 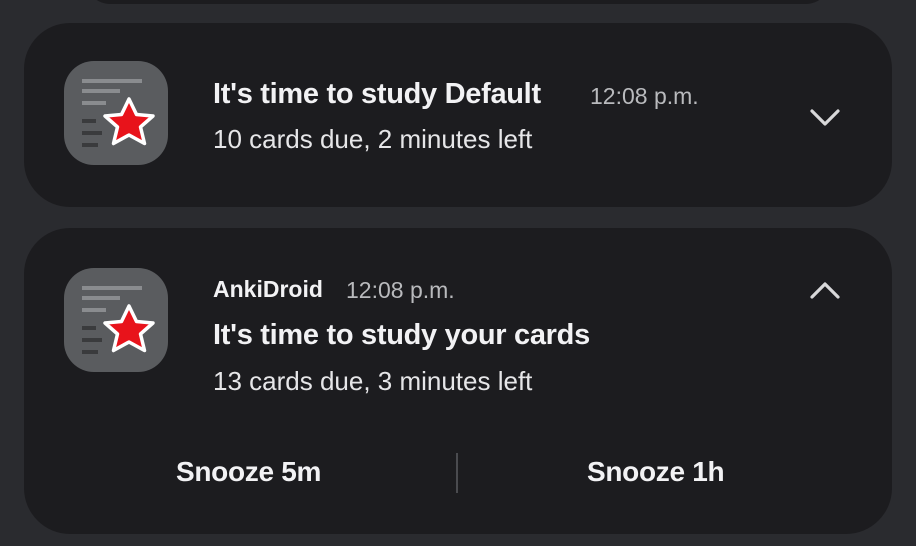 I want to click on snooze-1h-button: Snooze 1h, so click(x=656, y=472).